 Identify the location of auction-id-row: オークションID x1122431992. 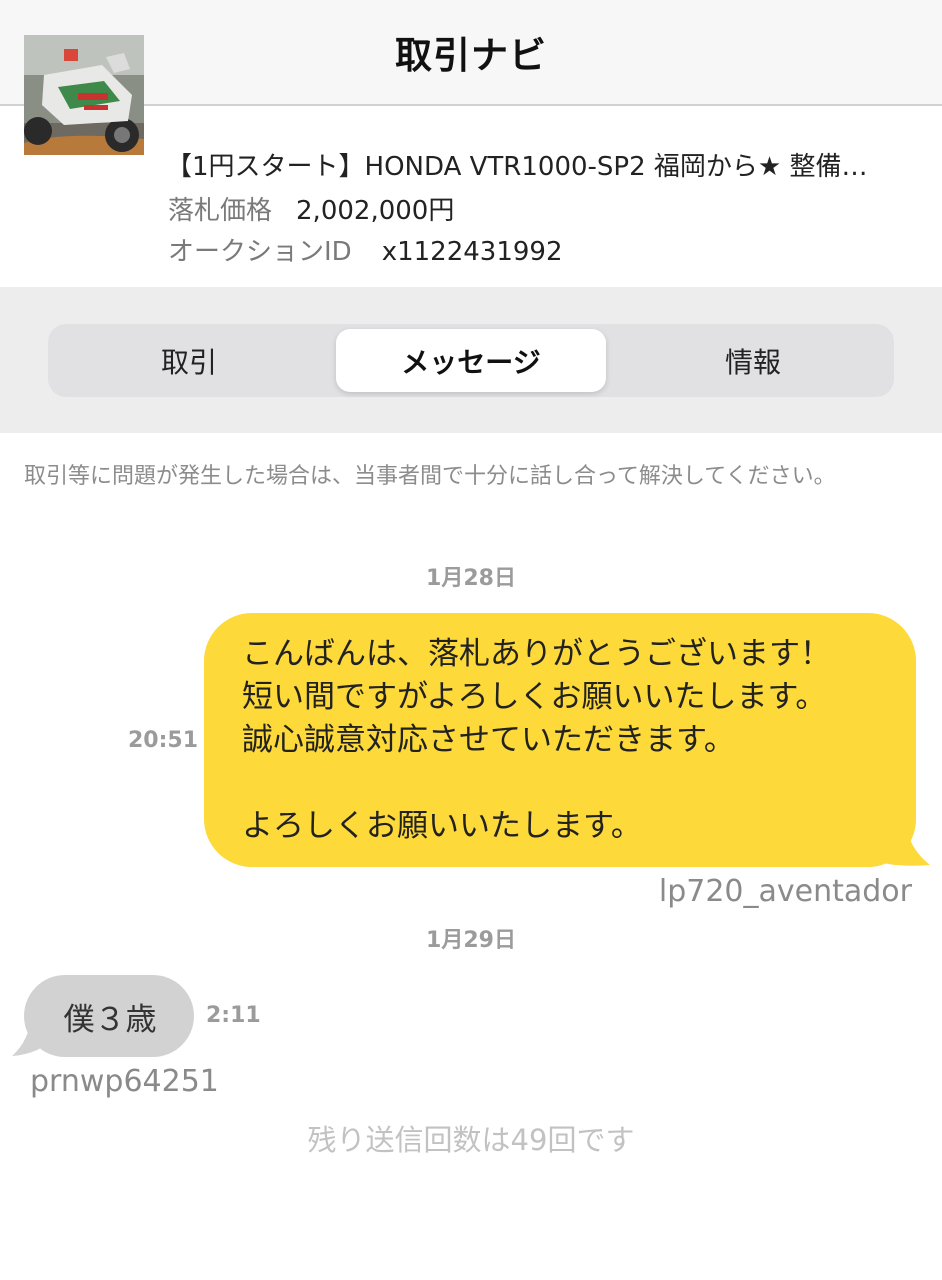
(365, 249).